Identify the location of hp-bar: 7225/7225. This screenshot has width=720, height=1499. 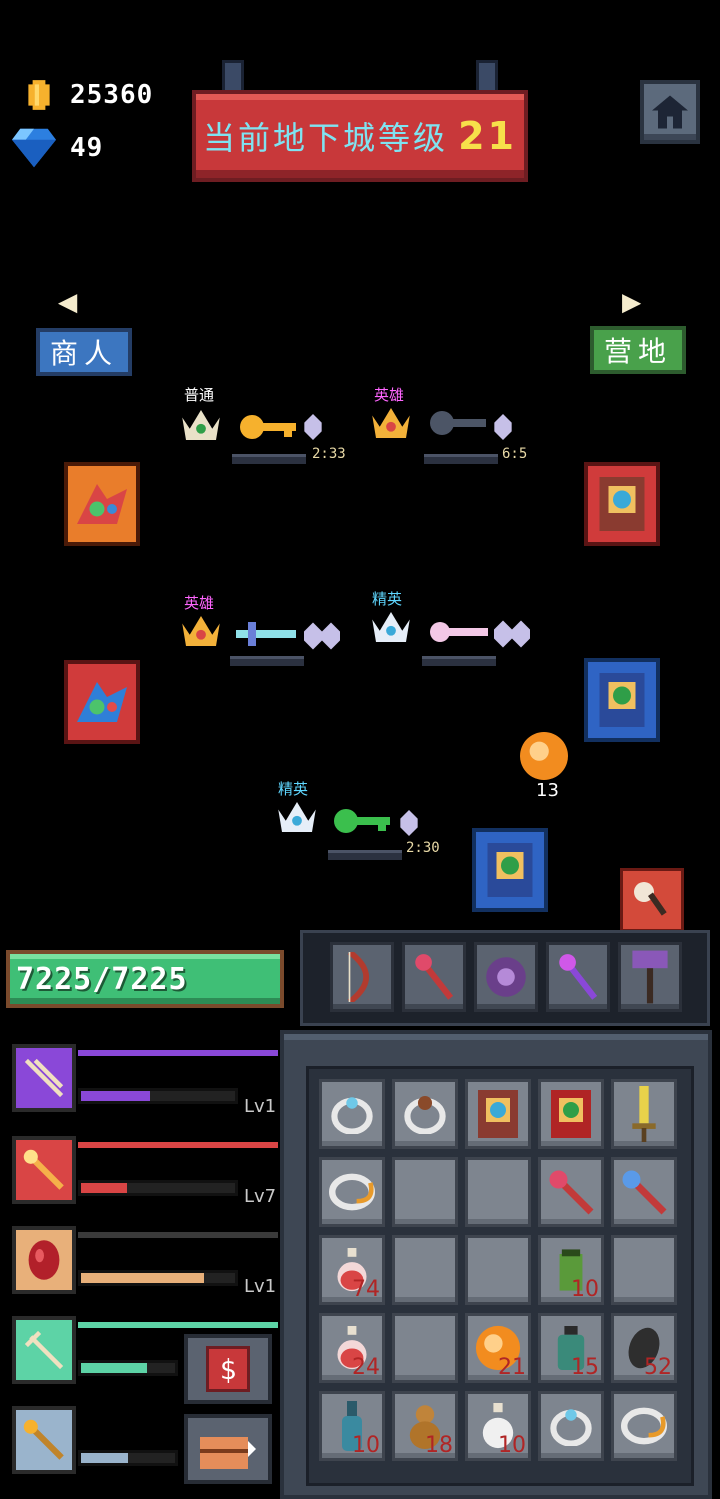
(145, 979).